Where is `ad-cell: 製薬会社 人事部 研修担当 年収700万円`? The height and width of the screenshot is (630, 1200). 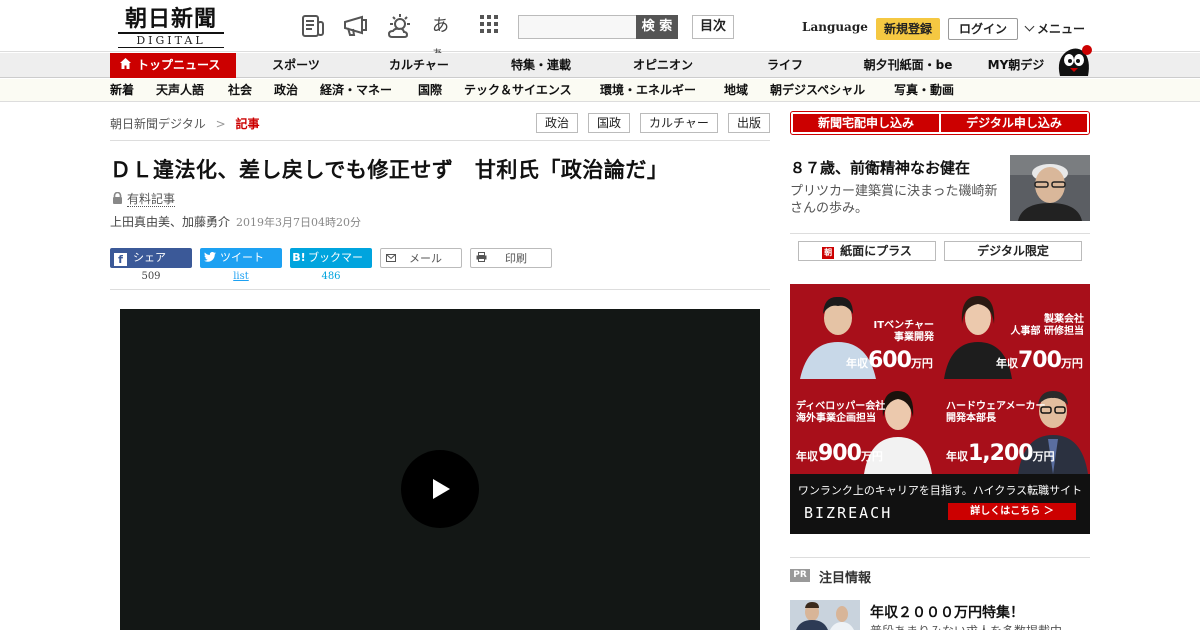
ad-cell: 製薬会社 人事部 研修担当 年収700万円 is located at coordinates (1015, 331).